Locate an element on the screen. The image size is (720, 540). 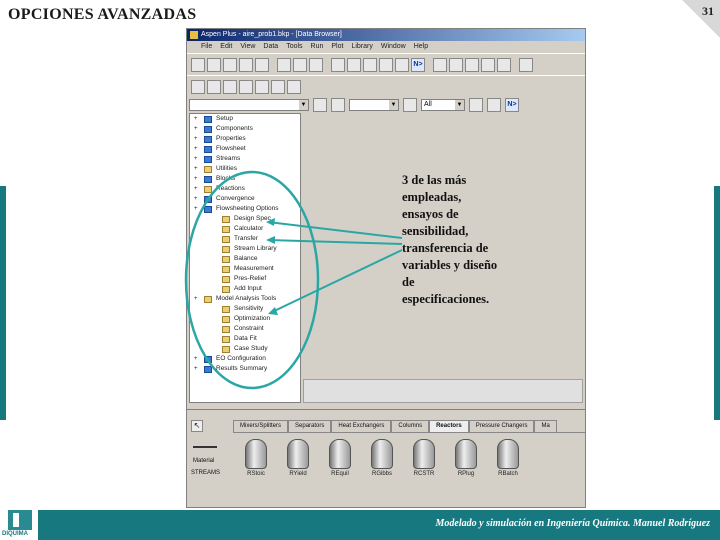
back-icon is located at coordinates (410, 105).